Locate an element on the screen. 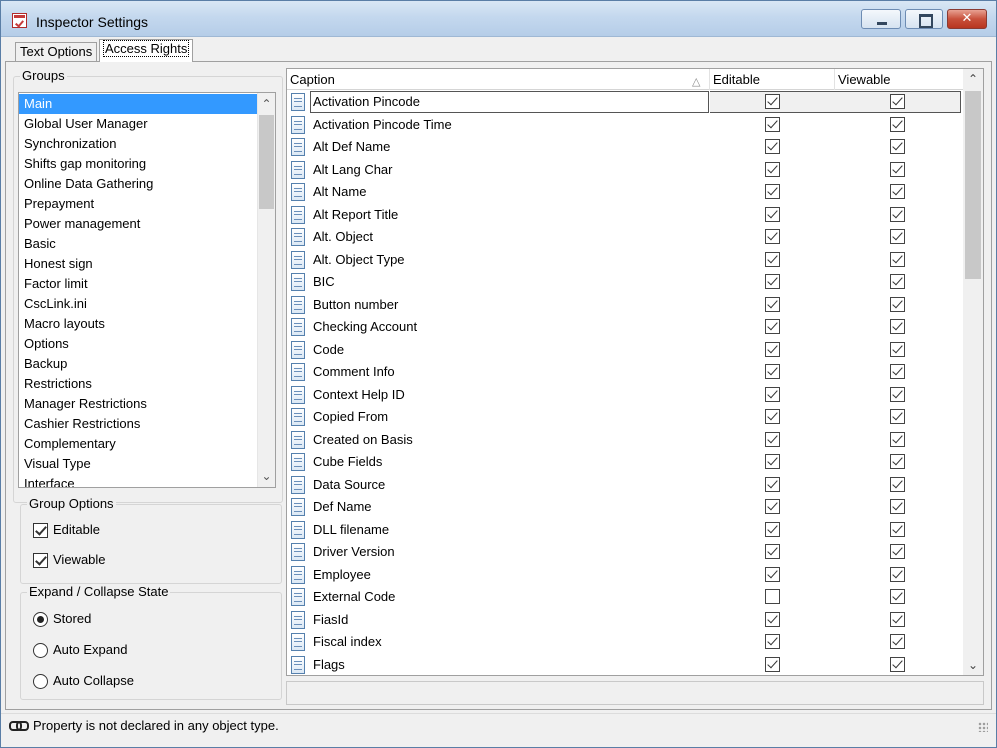 The width and height of the screenshot is (997, 748). stored-radio is located at coordinates (40, 619).